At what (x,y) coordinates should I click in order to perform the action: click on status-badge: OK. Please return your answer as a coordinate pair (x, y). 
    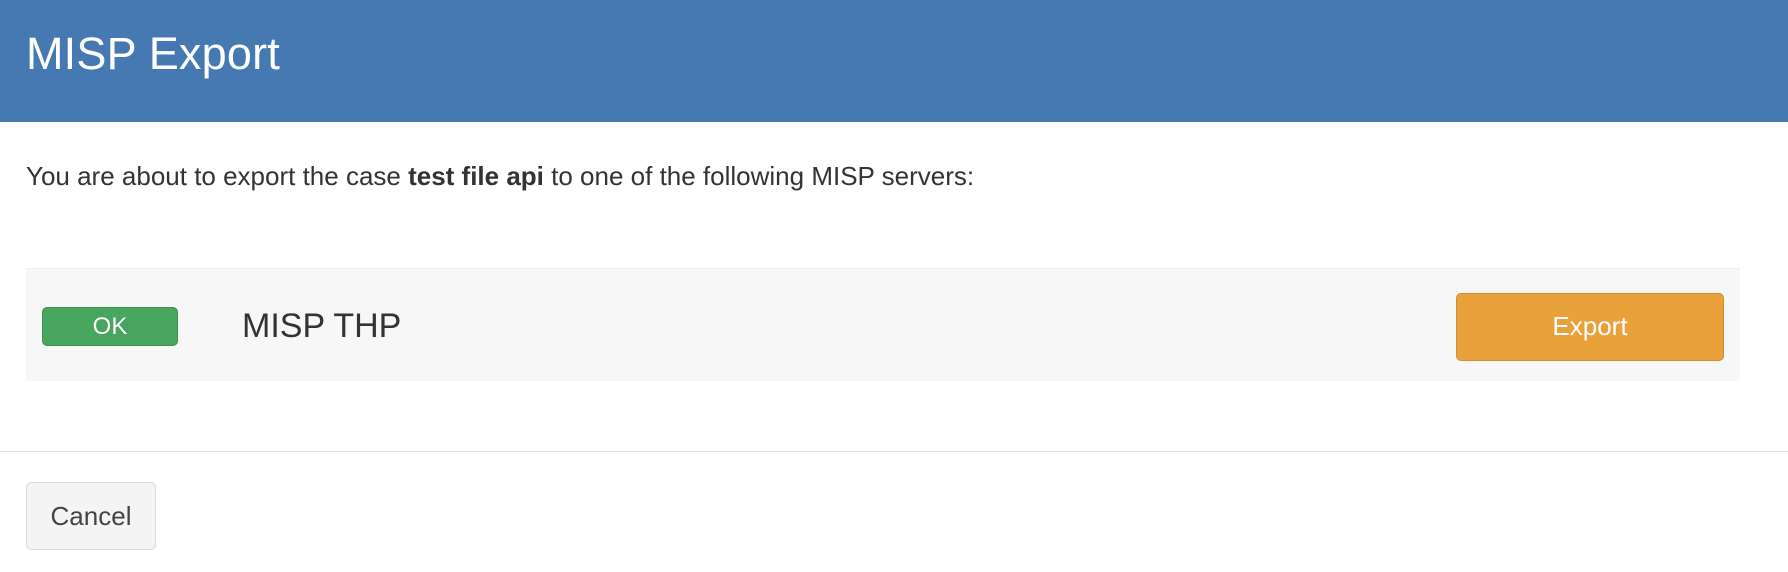
    Looking at the image, I should click on (110, 326).